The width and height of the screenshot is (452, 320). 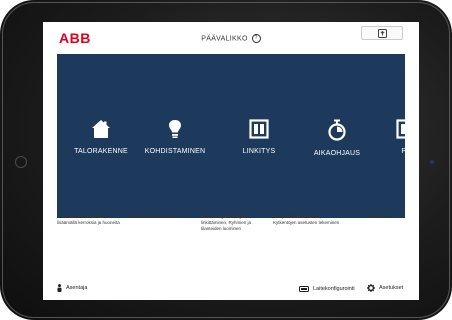 What do you see at coordinates (175, 151) in the screenshot?
I see `tile-label: KOHDISTAMINEN` at bounding box center [175, 151].